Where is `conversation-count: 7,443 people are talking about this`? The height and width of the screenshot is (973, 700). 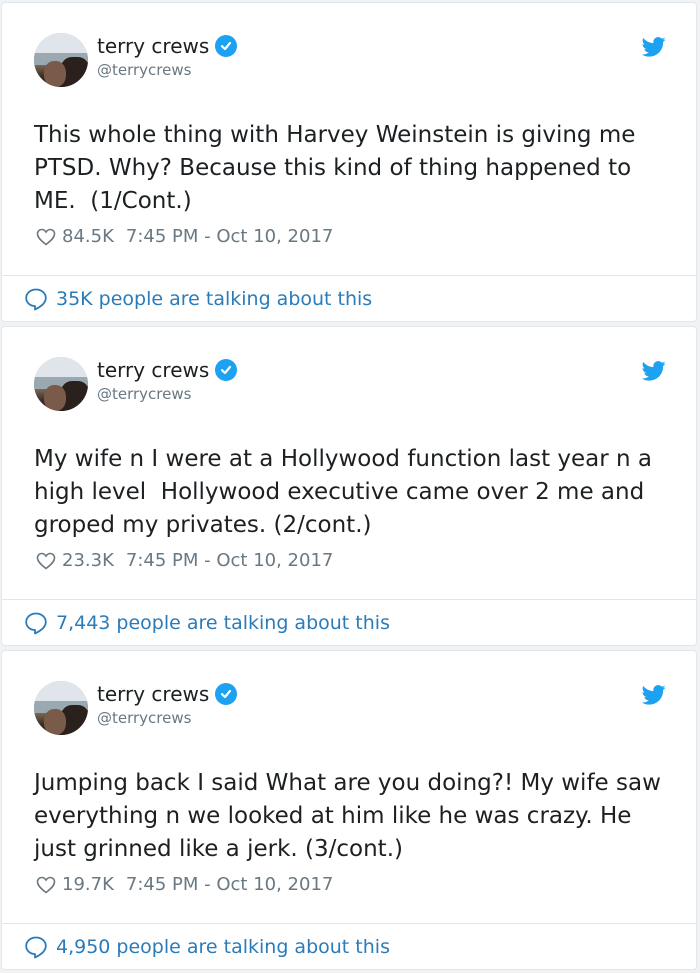 conversation-count: 7,443 people are talking about this is located at coordinates (223, 623).